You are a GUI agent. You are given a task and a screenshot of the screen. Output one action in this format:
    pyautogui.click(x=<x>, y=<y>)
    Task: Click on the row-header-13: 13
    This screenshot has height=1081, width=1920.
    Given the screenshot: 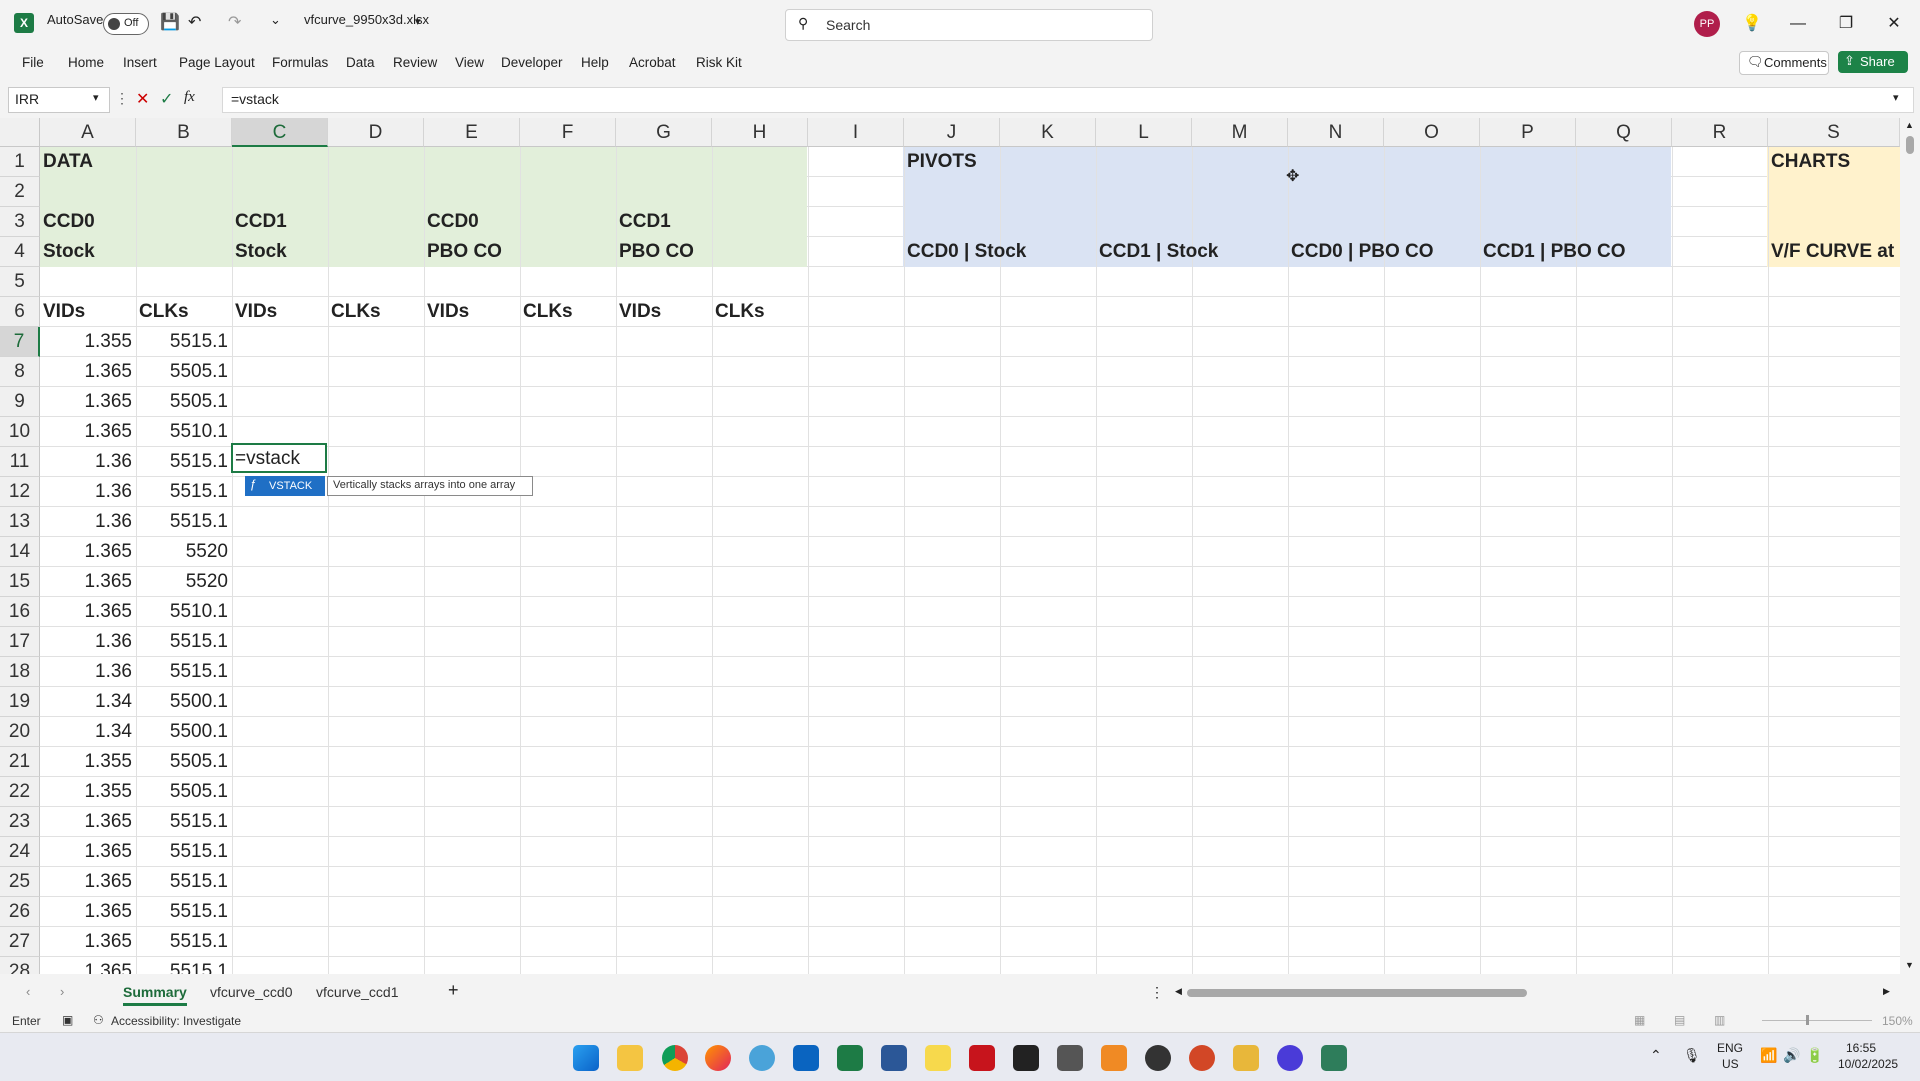 What is the action you would take?
    pyautogui.click(x=20, y=522)
    